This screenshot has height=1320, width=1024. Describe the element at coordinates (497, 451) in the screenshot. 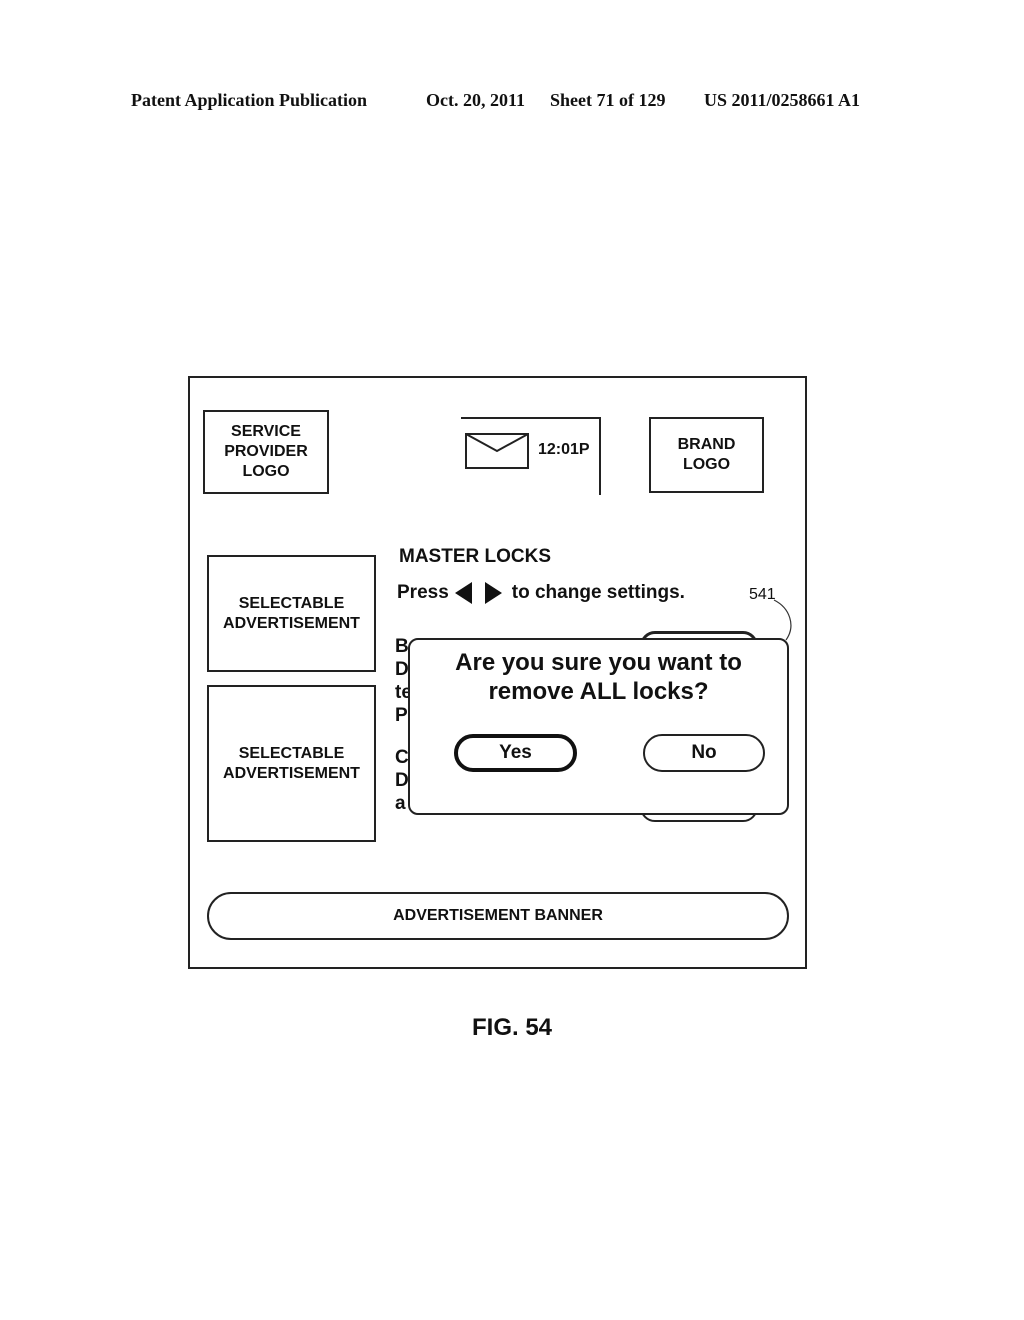

I see `envelope-icon` at that location.